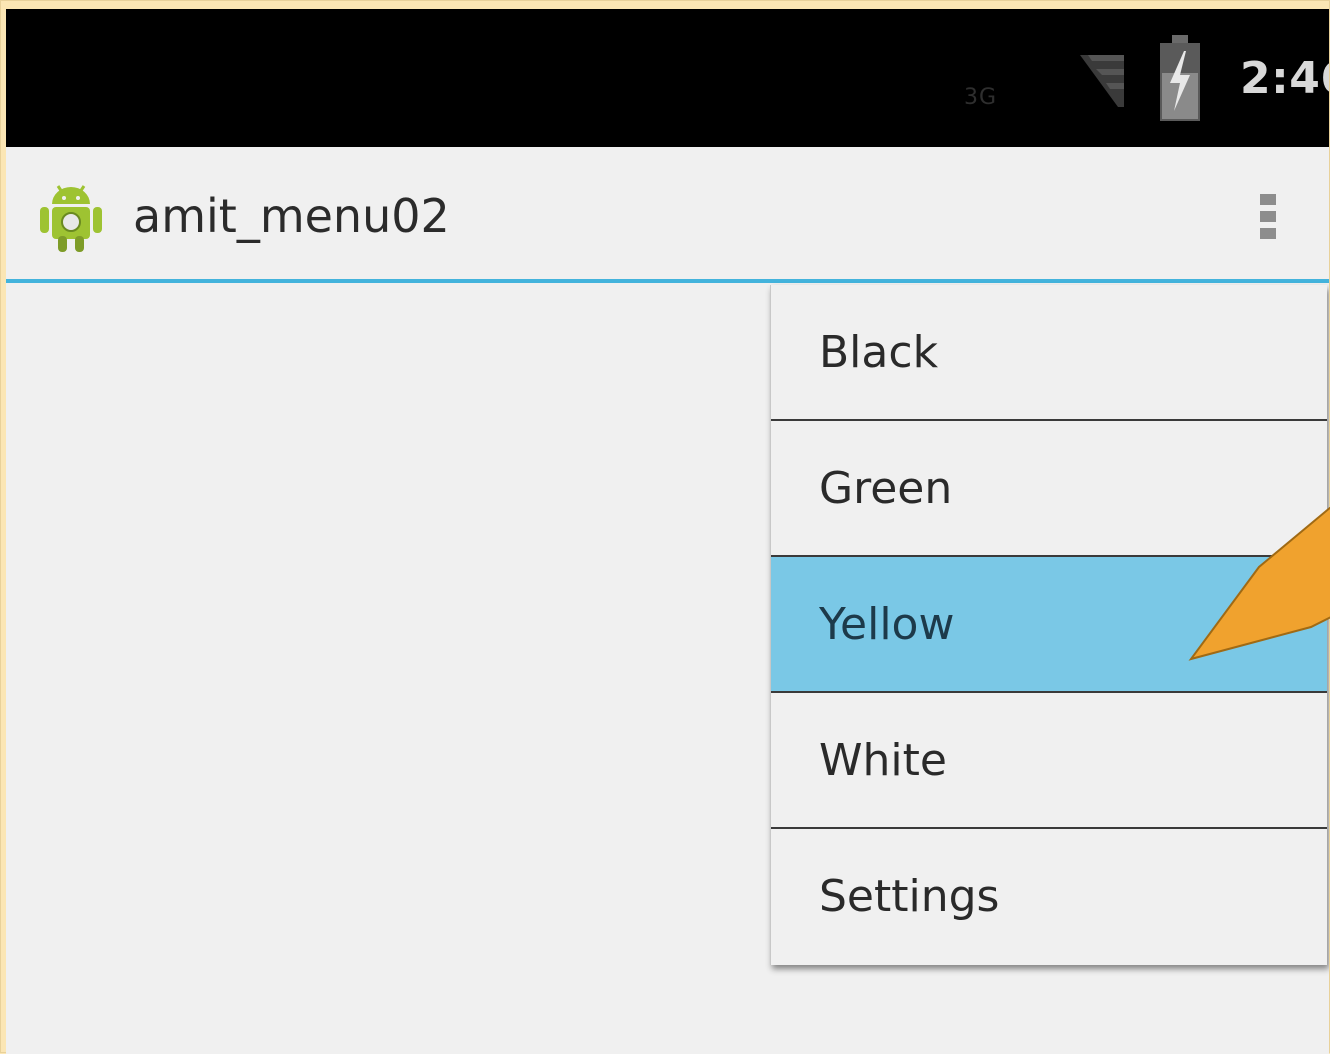  Describe the element at coordinates (1259, 584) in the screenshot. I see `pointer-arrow-icon` at that location.